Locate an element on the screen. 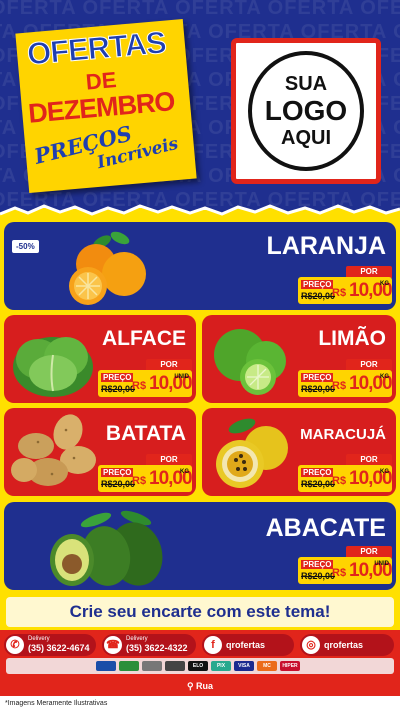 The width and height of the screenshot is (400, 711). lettuce-icon is located at coordinates (53, 367).